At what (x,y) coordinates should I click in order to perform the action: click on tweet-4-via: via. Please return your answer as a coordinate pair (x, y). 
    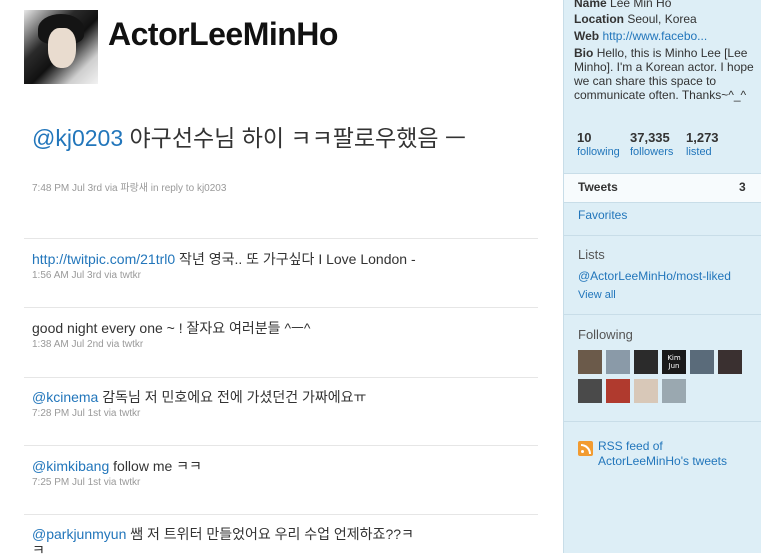
    Looking at the image, I should click on (110, 482).